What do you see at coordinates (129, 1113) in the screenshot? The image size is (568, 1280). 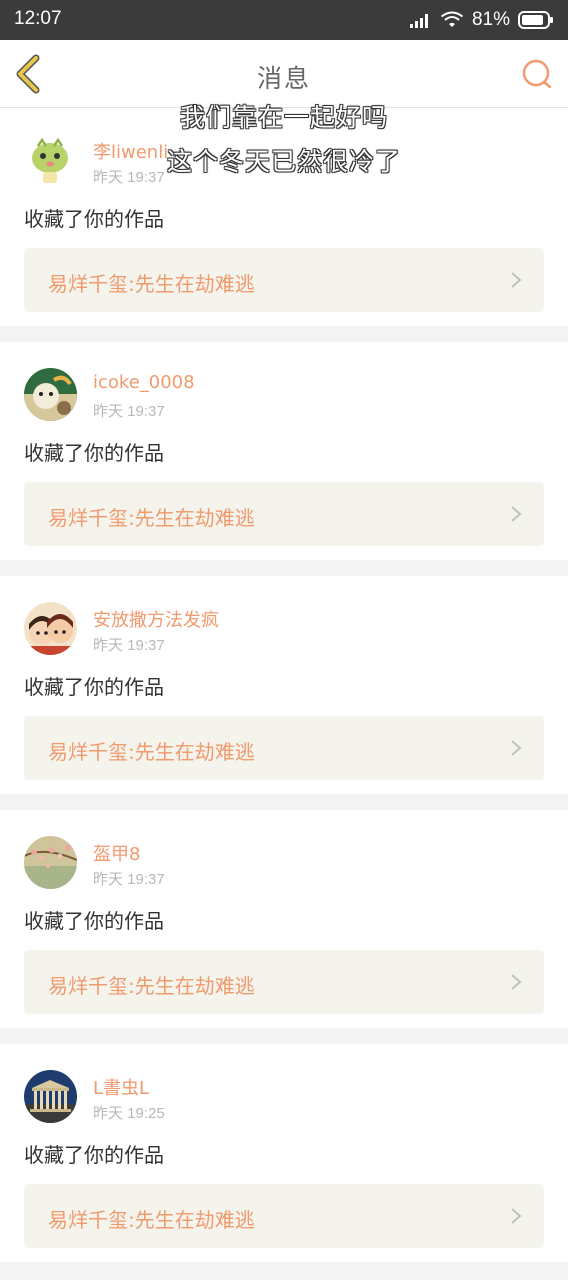 I see `message-time: 昨天 19:25` at bounding box center [129, 1113].